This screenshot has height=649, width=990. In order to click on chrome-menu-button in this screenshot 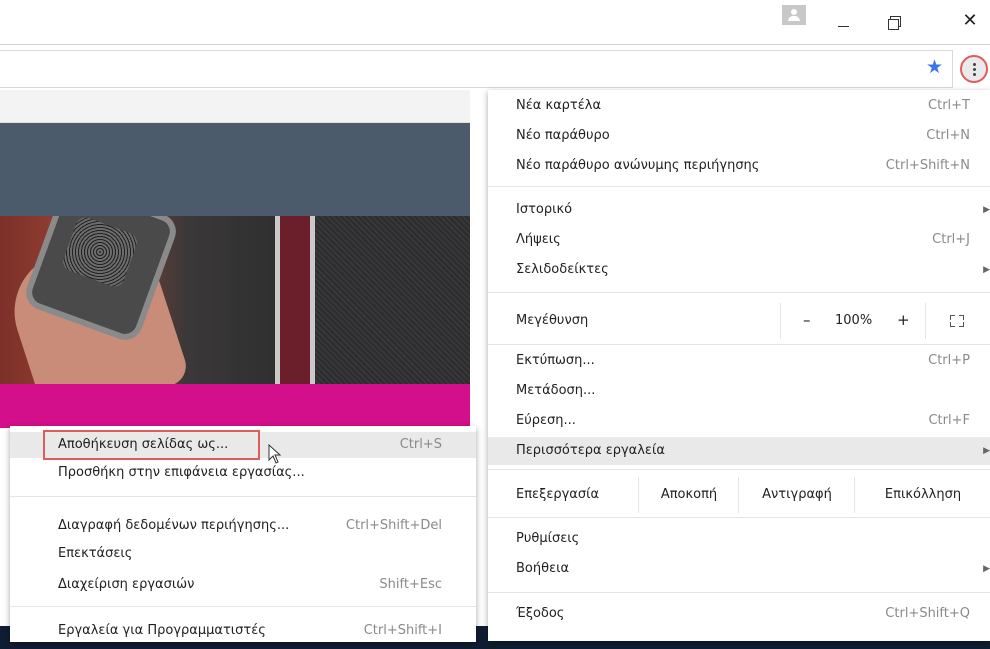, I will do `click(974, 69)`.